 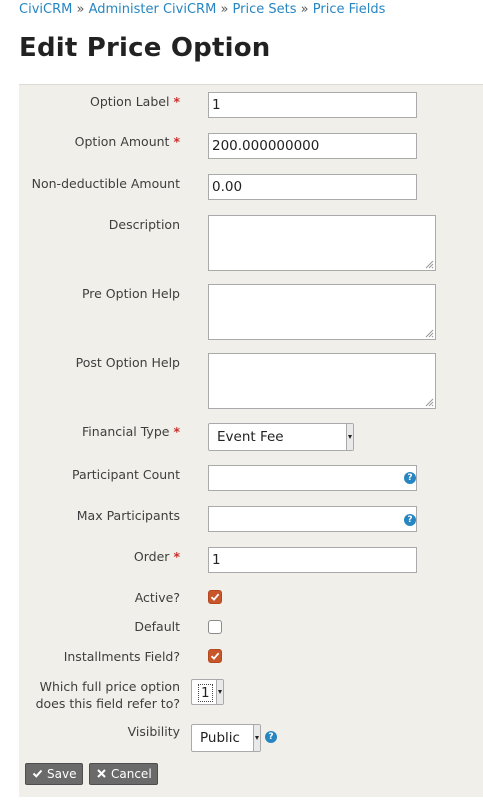 I want to click on max-participants-label: Max Participants, so click(x=128, y=515).